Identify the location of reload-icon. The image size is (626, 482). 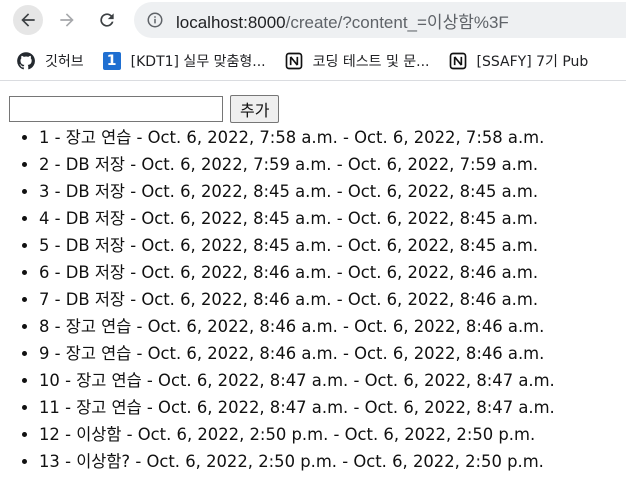
(107, 20).